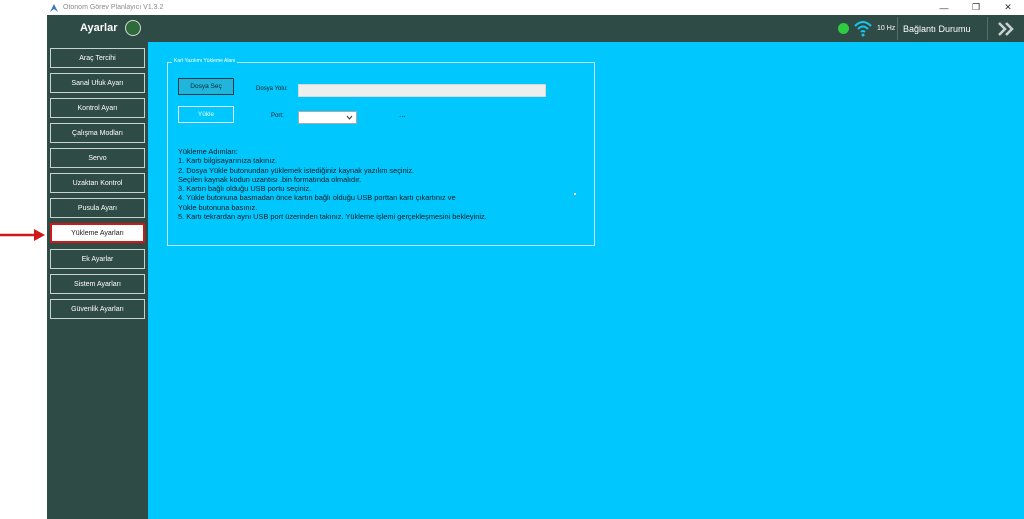  What do you see at coordinates (97, 83) in the screenshot?
I see `sidebar-item-horizon: Sanal Ufuk Ayarı` at bounding box center [97, 83].